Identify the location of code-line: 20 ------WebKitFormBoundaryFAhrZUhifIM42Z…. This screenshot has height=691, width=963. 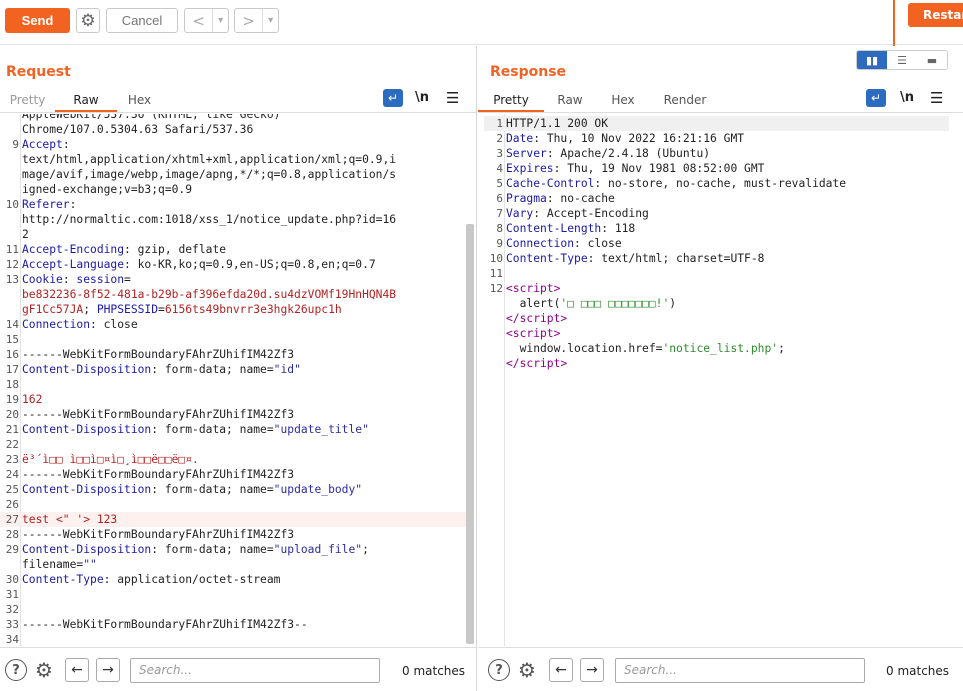
(233, 414).